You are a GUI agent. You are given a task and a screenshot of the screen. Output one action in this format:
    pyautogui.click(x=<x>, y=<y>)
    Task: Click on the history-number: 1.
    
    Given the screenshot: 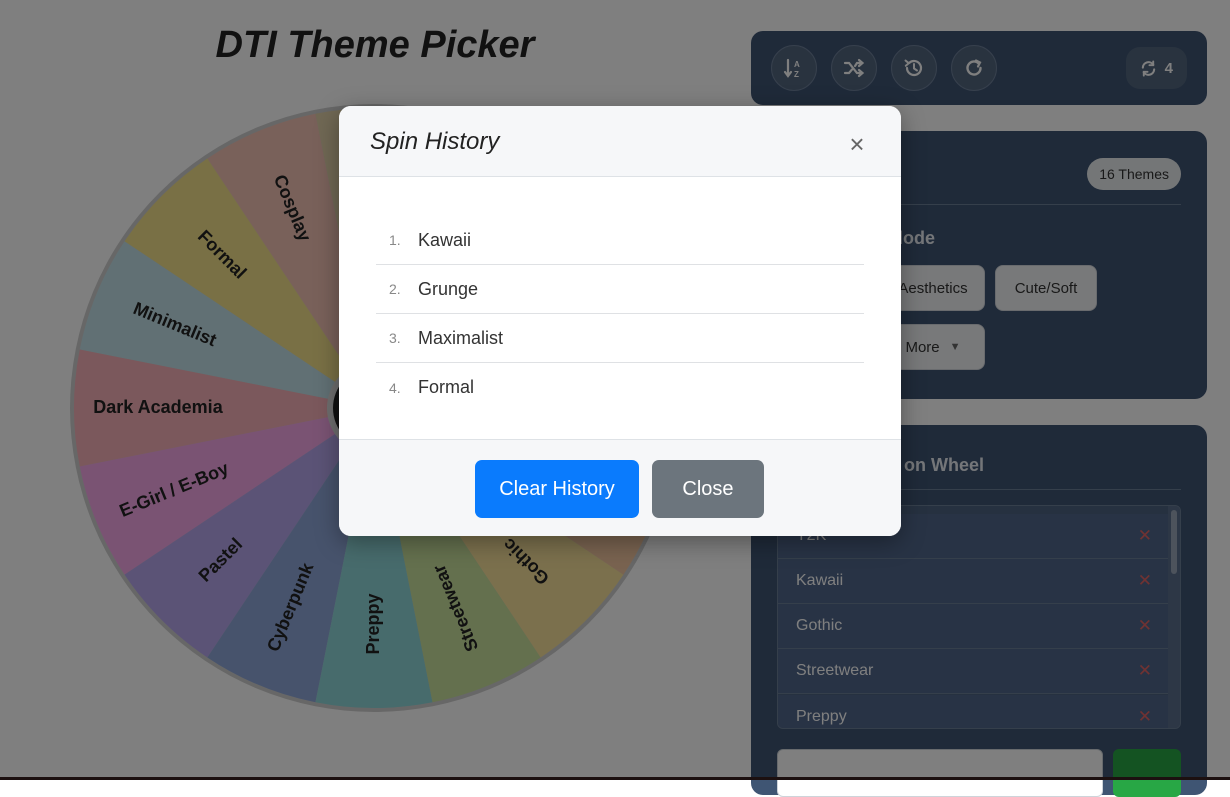 What is the action you would take?
    pyautogui.click(x=395, y=240)
    